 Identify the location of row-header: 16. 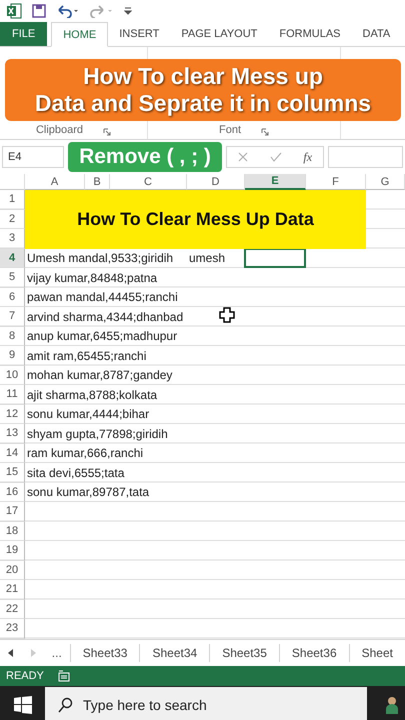
(12, 492).